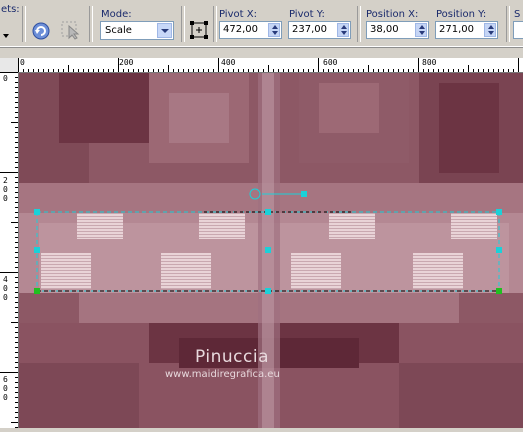 This screenshot has width=523, height=432. I want to click on pivot-x-value: 472,00, so click(240, 29).